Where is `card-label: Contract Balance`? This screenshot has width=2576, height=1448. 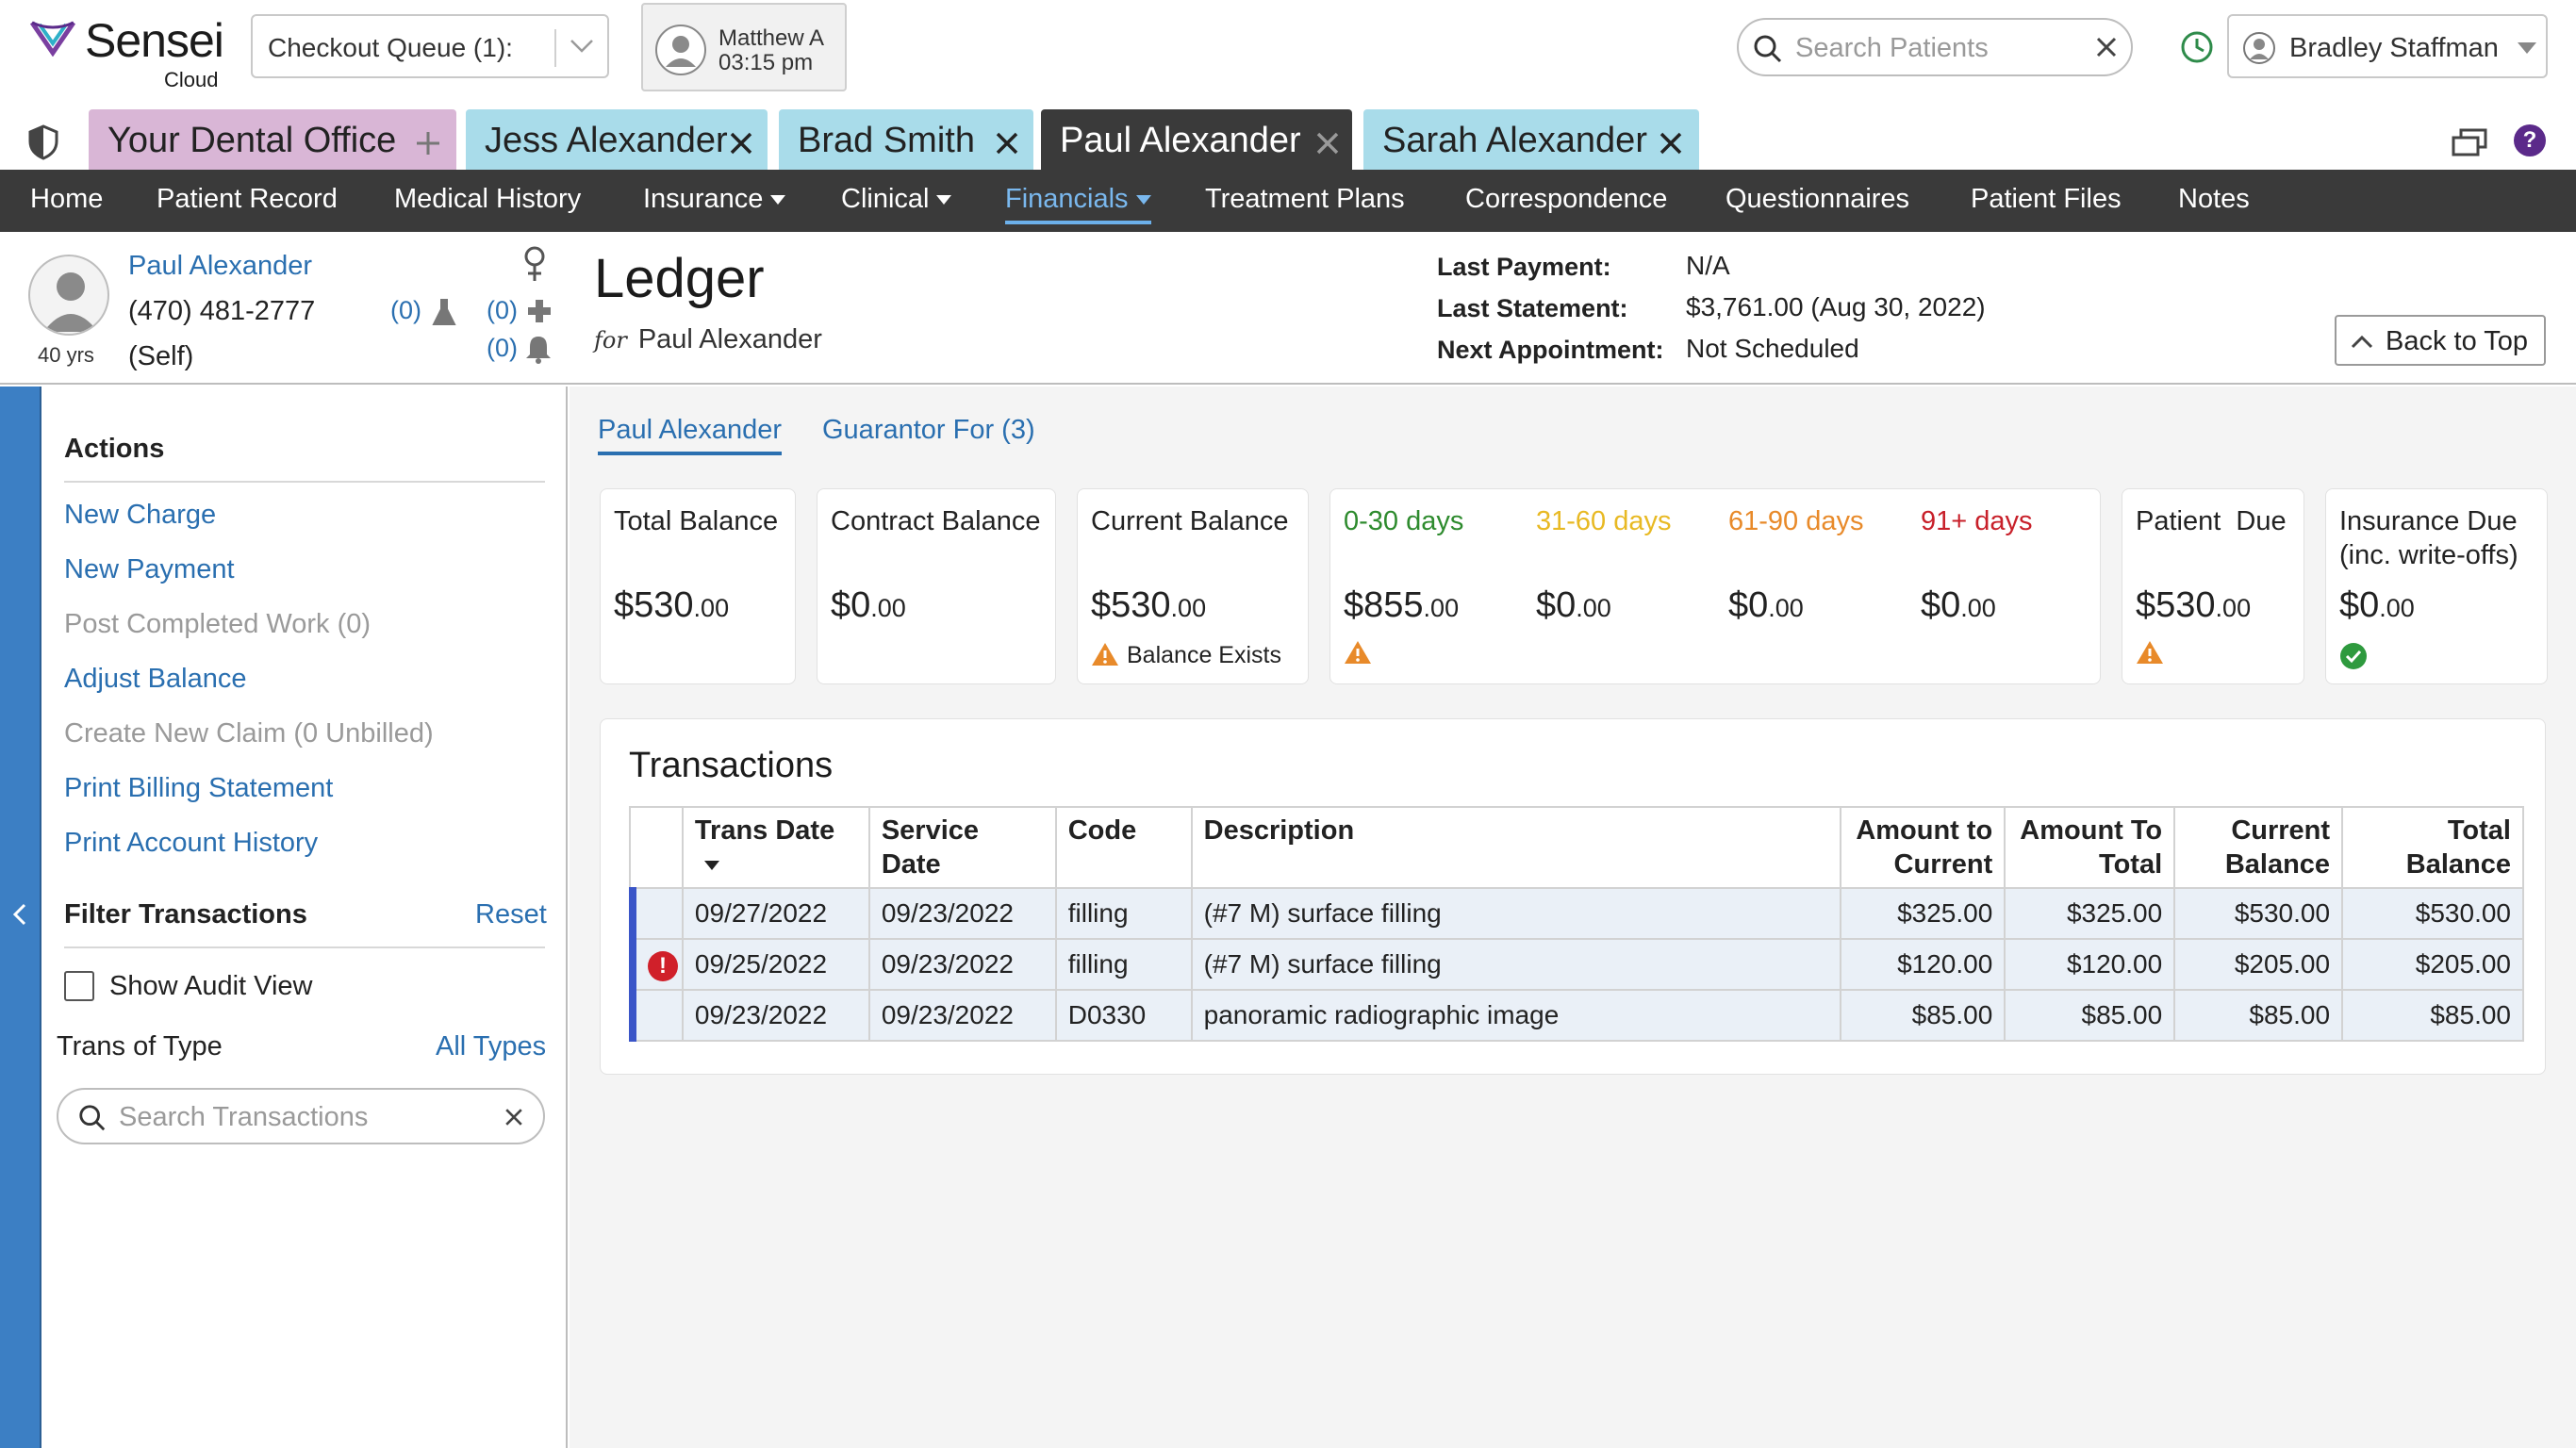
card-label: Contract Balance is located at coordinates (936, 521).